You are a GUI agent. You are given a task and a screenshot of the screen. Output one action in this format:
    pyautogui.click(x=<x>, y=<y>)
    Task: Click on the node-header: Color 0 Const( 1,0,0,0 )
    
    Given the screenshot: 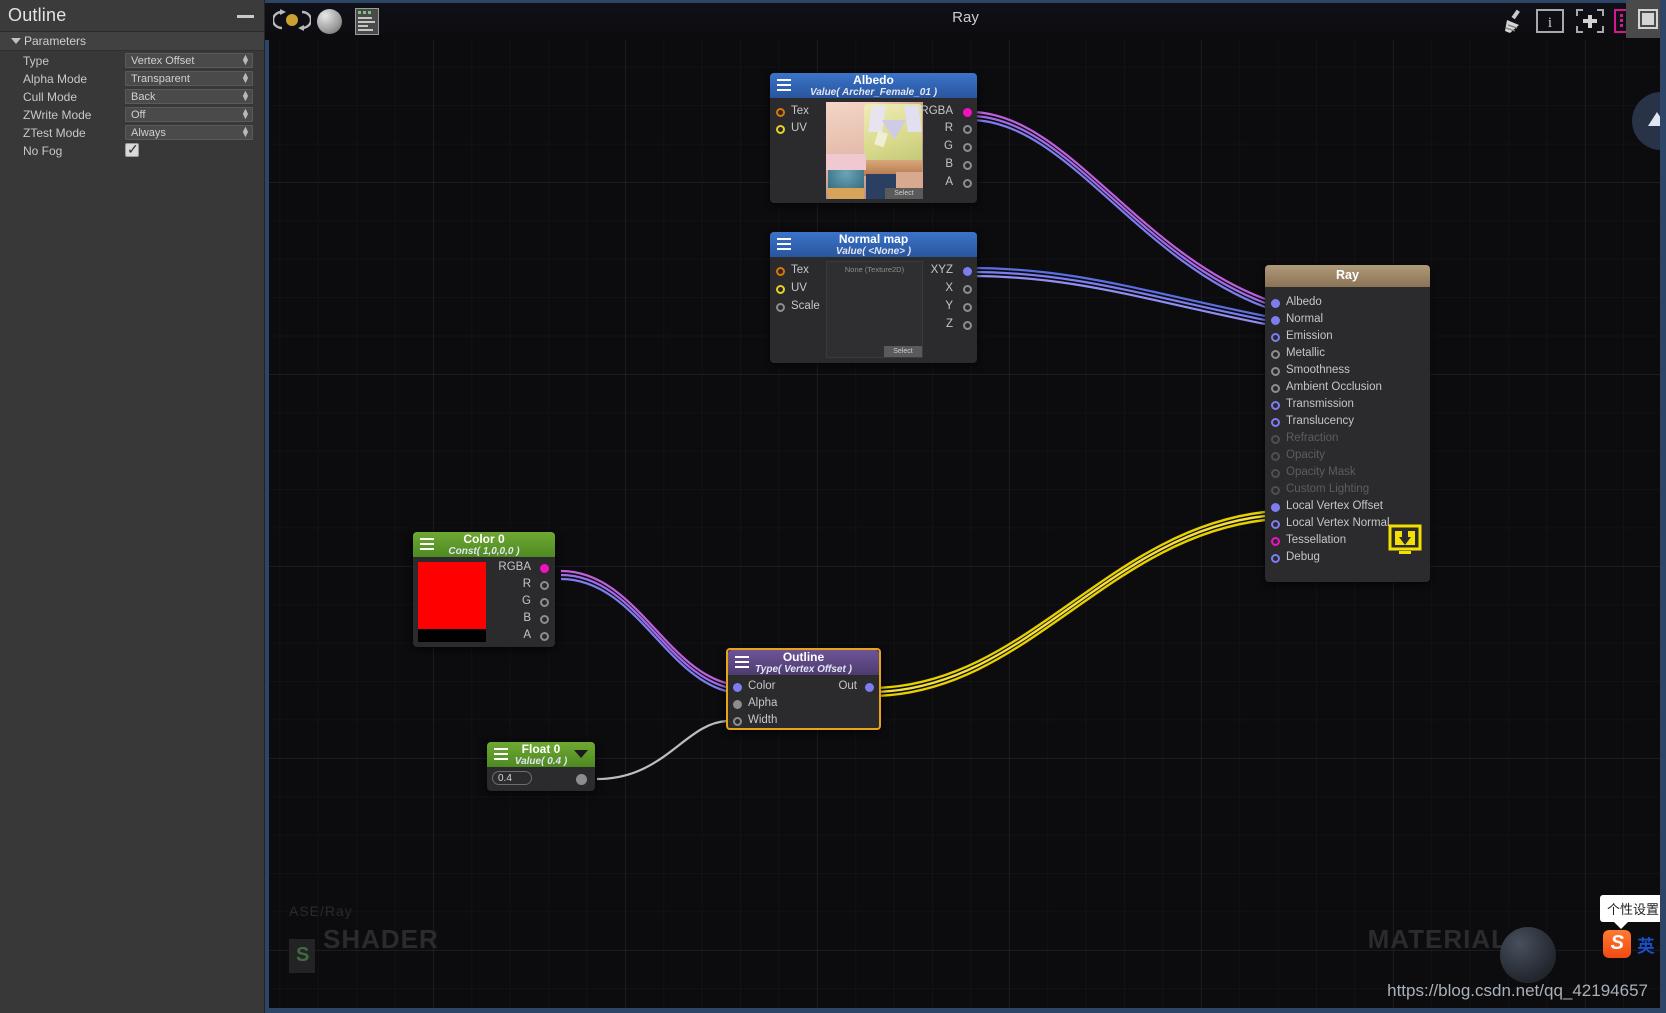 What is the action you would take?
    pyautogui.click(x=484, y=544)
    